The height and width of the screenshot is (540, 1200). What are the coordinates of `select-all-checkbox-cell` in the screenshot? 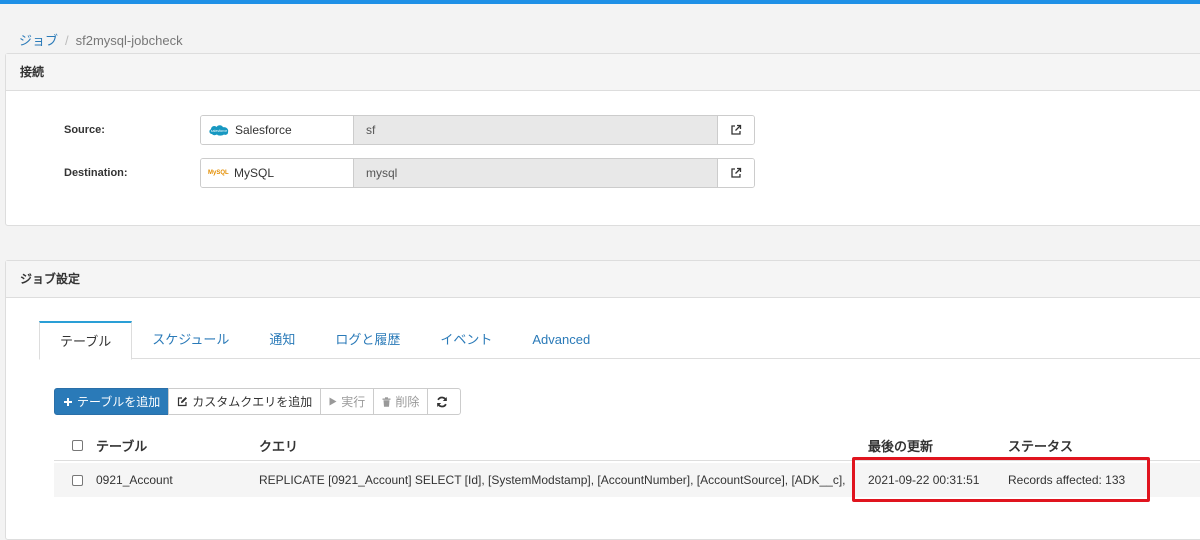 It's located at (77, 445).